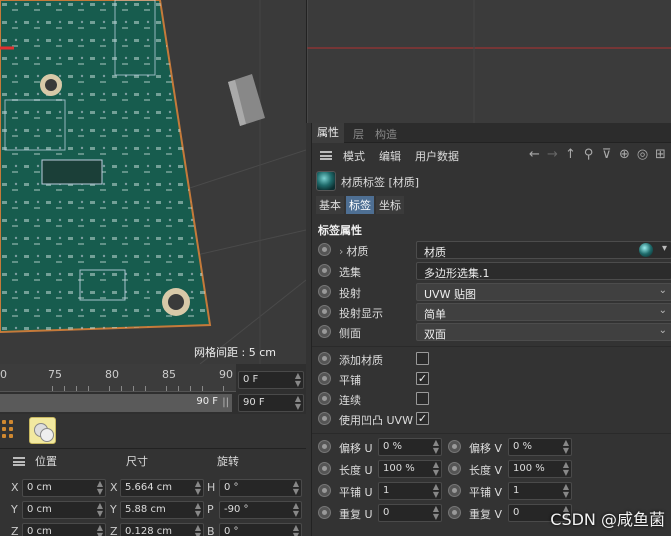 This screenshot has width=671, height=536. What do you see at coordinates (588, 155) in the screenshot?
I see `search-icon: ⚲` at bounding box center [588, 155].